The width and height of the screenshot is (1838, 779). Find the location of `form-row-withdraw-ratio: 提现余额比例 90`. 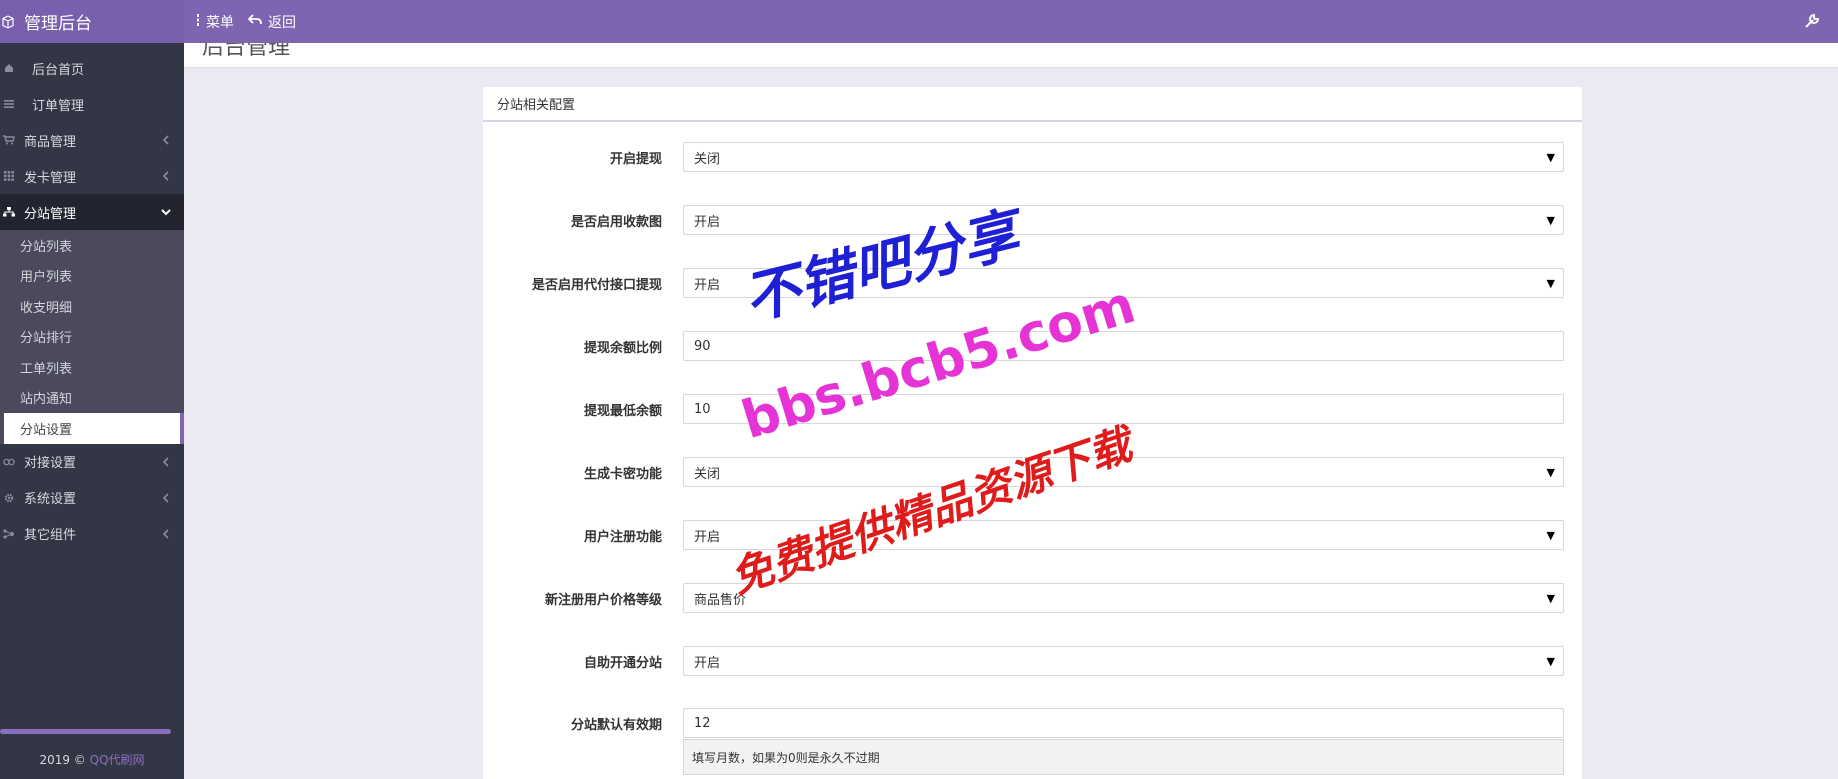

form-row-withdraw-ratio: 提现余额比例 90 is located at coordinates (1032, 346).